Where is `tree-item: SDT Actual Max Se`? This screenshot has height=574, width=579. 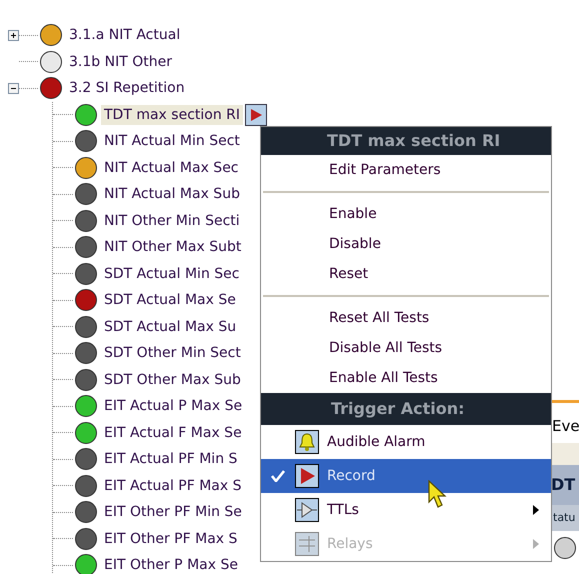 tree-item: SDT Actual Max Se is located at coordinates (170, 300).